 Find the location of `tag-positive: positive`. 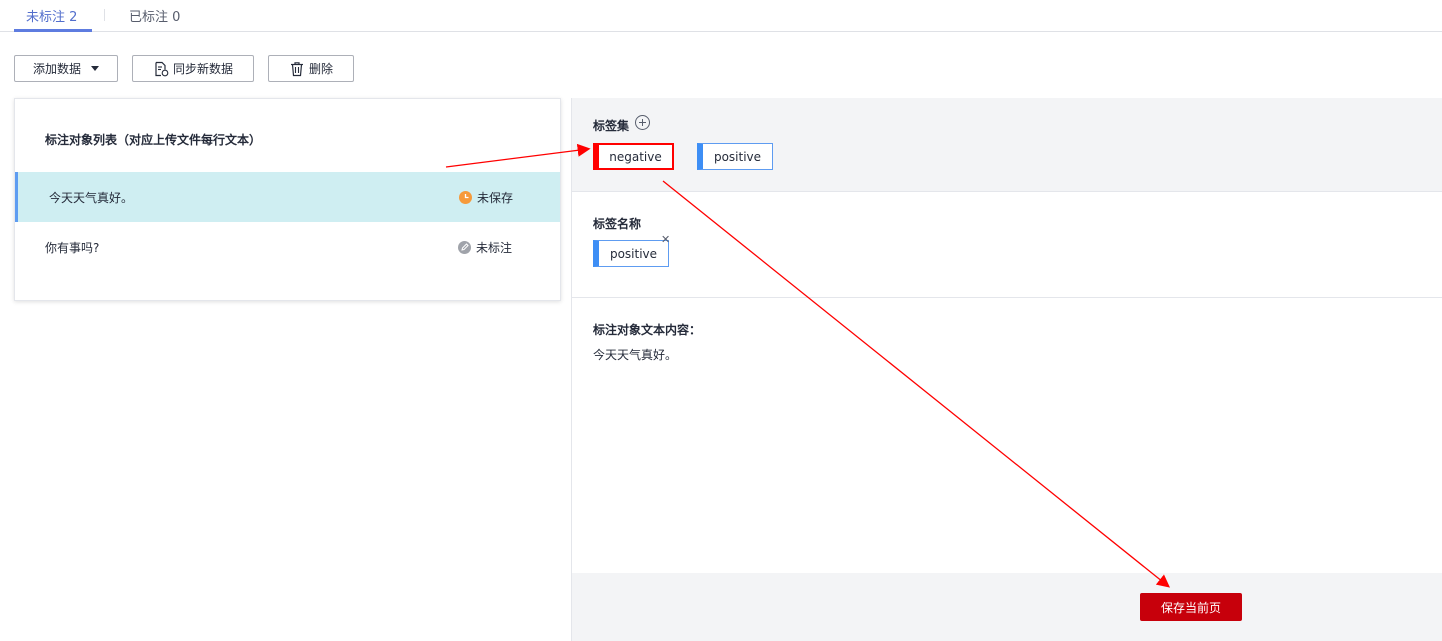

tag-positive: positive is located at coordinates (735, 156).